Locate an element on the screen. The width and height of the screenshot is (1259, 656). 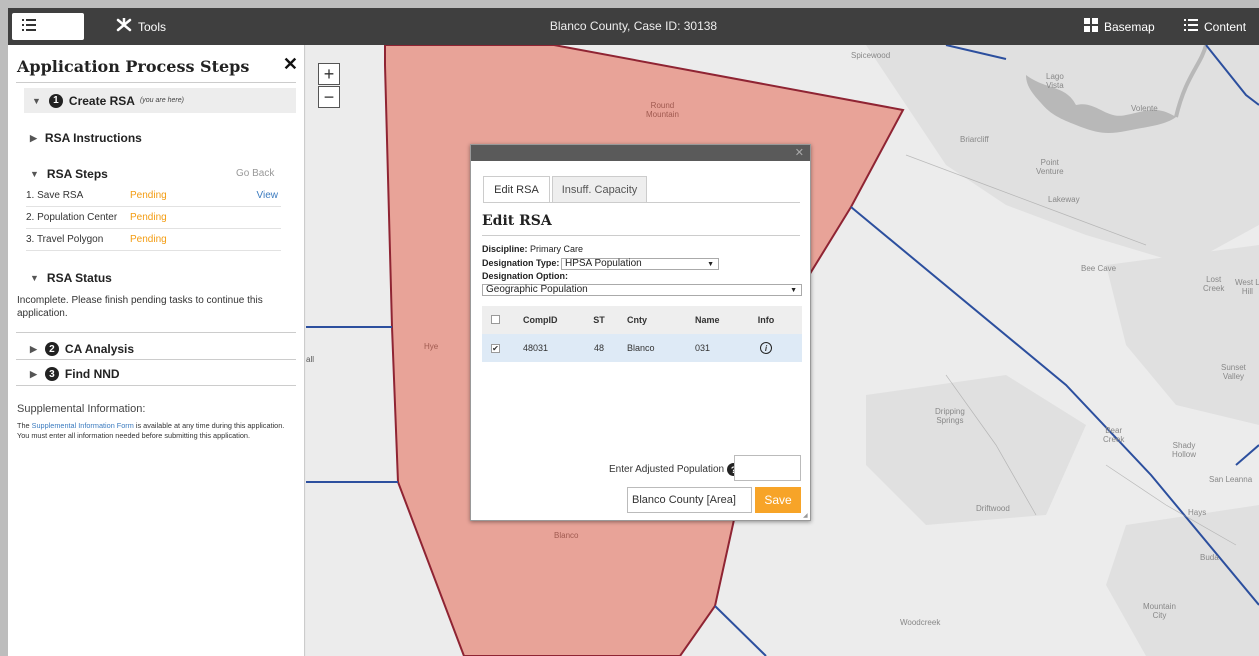
you-are-here-note: (you are here) is located at coordinates (161, 100).